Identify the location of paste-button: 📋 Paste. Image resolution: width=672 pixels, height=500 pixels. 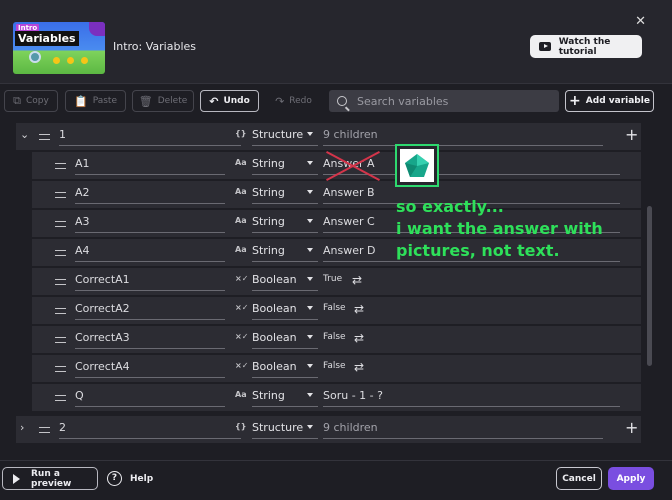
(95, 101).